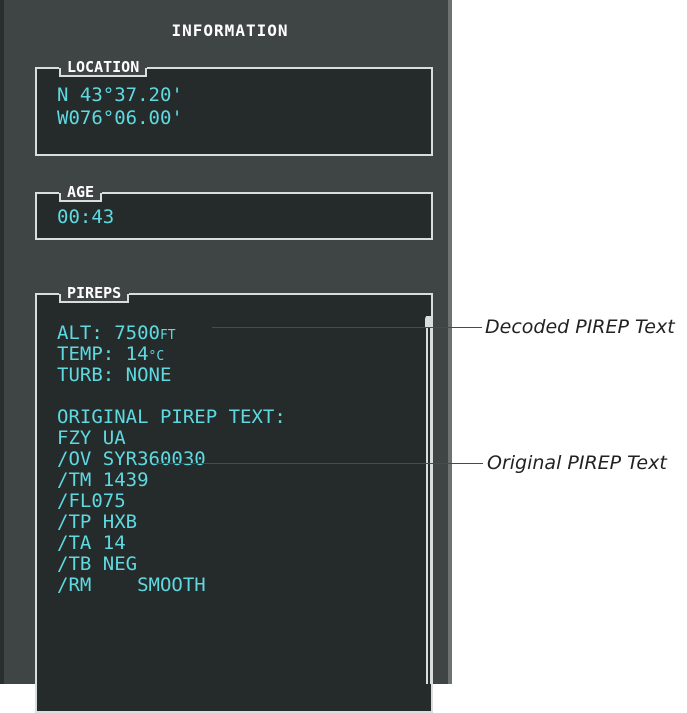 The width and height of the screenshot is (687, 713). I want to click on original-pirep-header: ORIGINAL PIREP TEXT:, so click(171, 417).